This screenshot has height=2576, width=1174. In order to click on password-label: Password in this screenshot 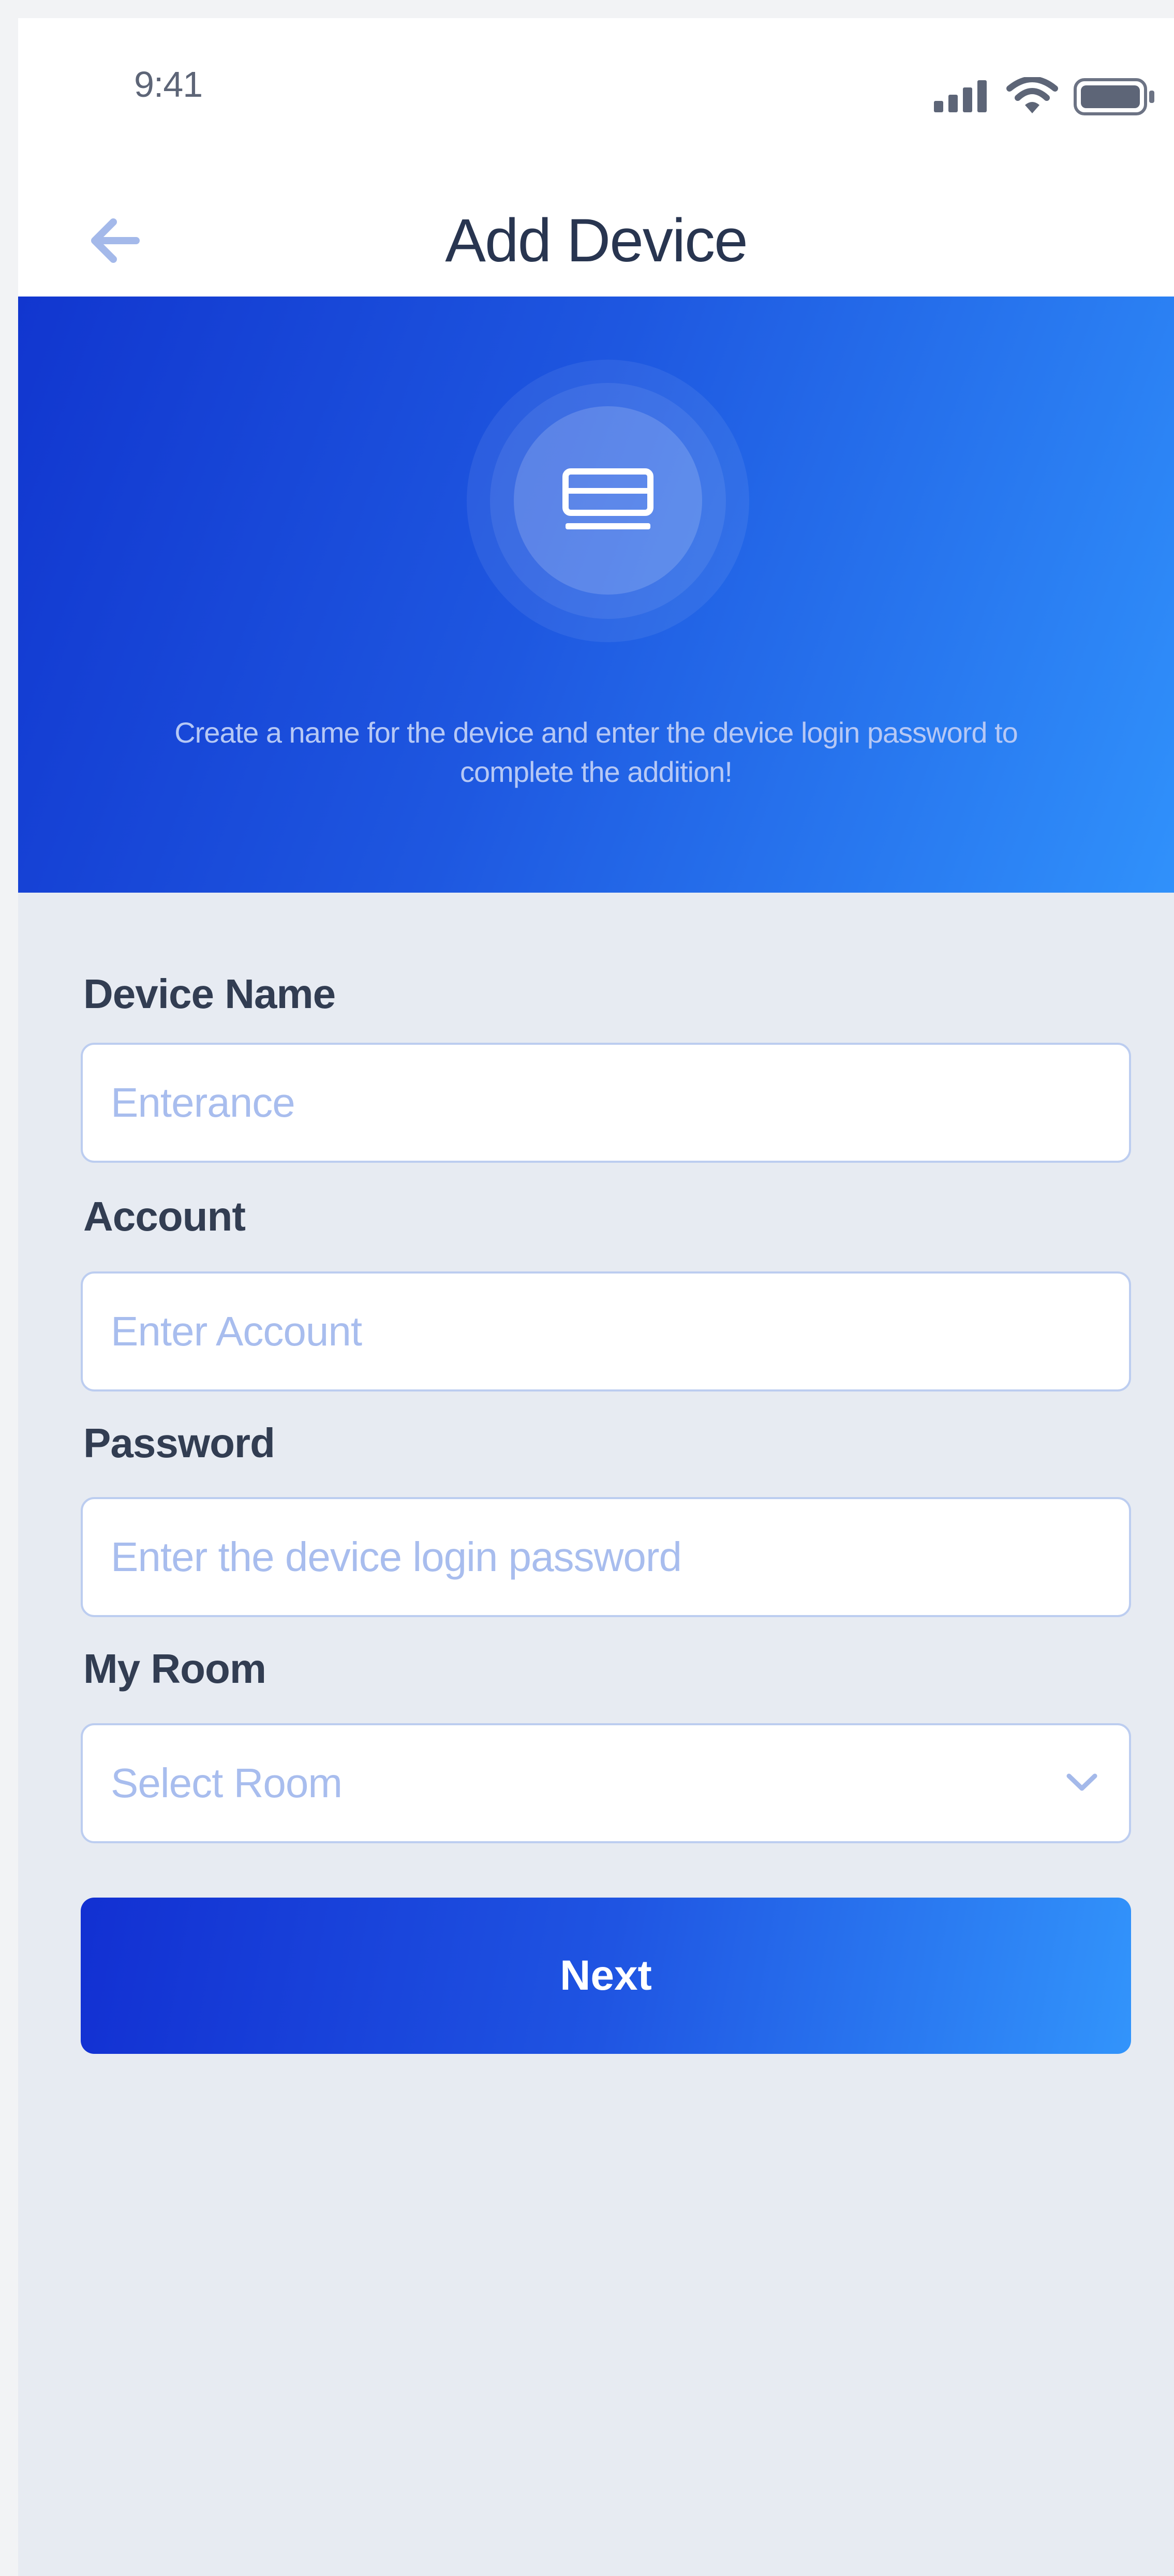, I will do `click(179, 1443)`.